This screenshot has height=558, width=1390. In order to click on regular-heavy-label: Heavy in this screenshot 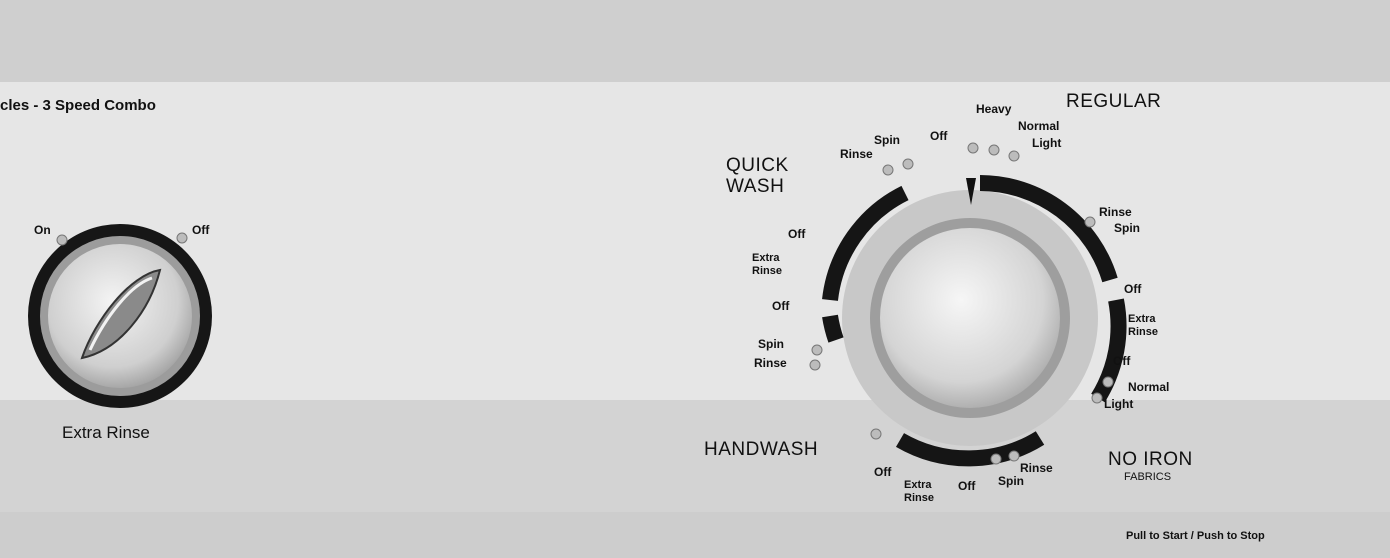, I will do `click(994, 109)`.